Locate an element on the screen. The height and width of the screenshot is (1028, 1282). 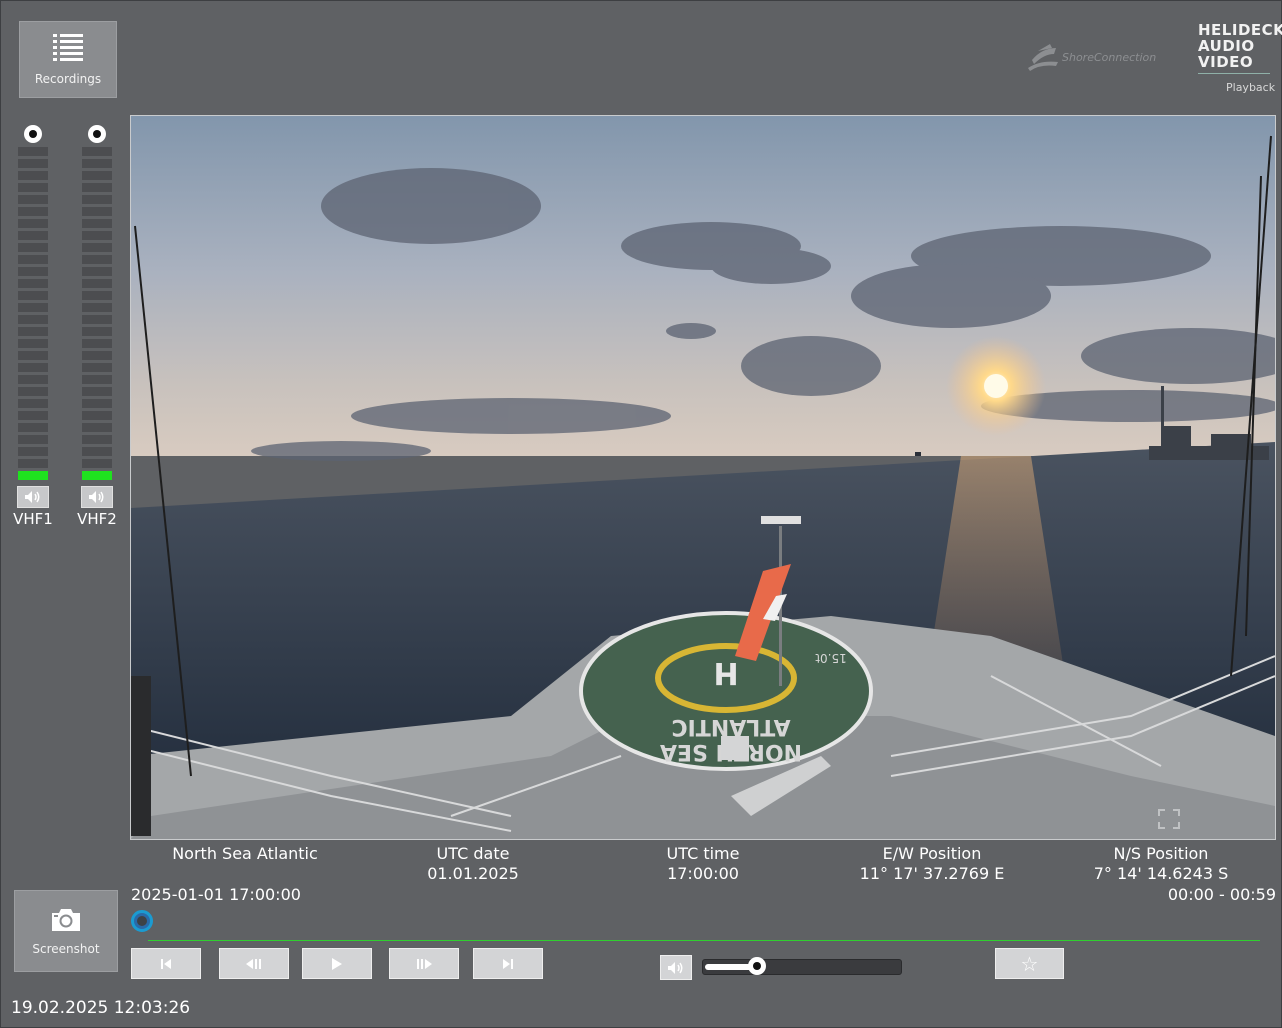
star-icon: ☆ is located at coordinates (1029, 963).